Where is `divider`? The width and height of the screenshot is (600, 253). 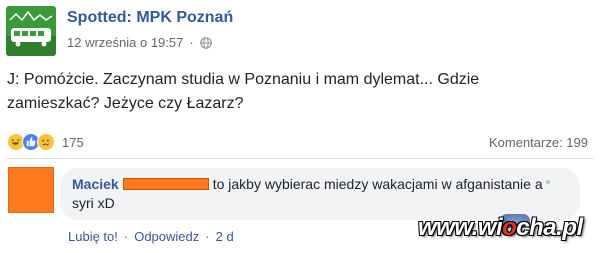
divider is located at coordinates (300, 158).